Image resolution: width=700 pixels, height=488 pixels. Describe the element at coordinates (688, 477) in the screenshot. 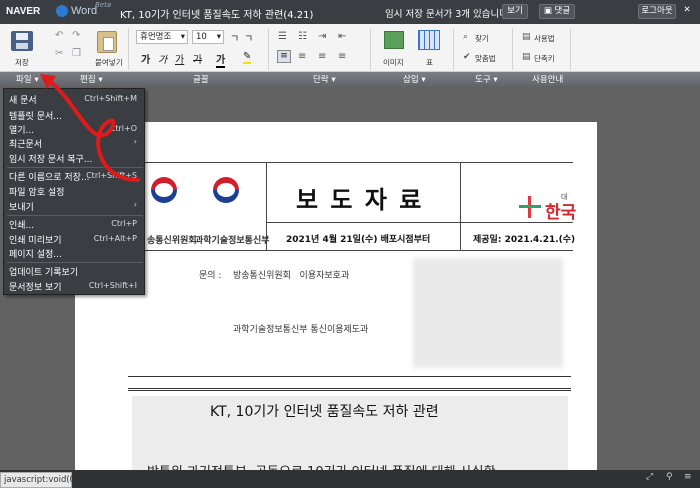

I see `settings-icon: ≡` at that location.